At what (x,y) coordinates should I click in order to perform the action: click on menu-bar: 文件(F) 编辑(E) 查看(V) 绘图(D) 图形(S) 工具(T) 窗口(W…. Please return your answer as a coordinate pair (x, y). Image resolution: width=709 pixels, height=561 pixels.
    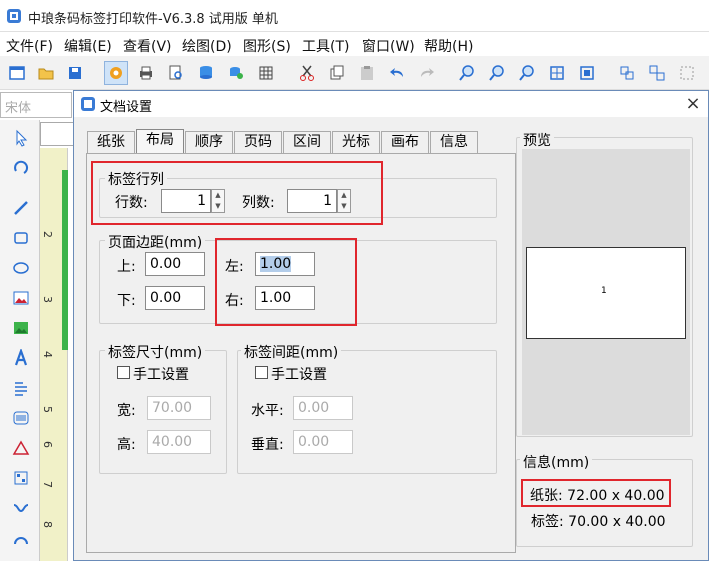
    Looking at the image, I should click on (354, 44).